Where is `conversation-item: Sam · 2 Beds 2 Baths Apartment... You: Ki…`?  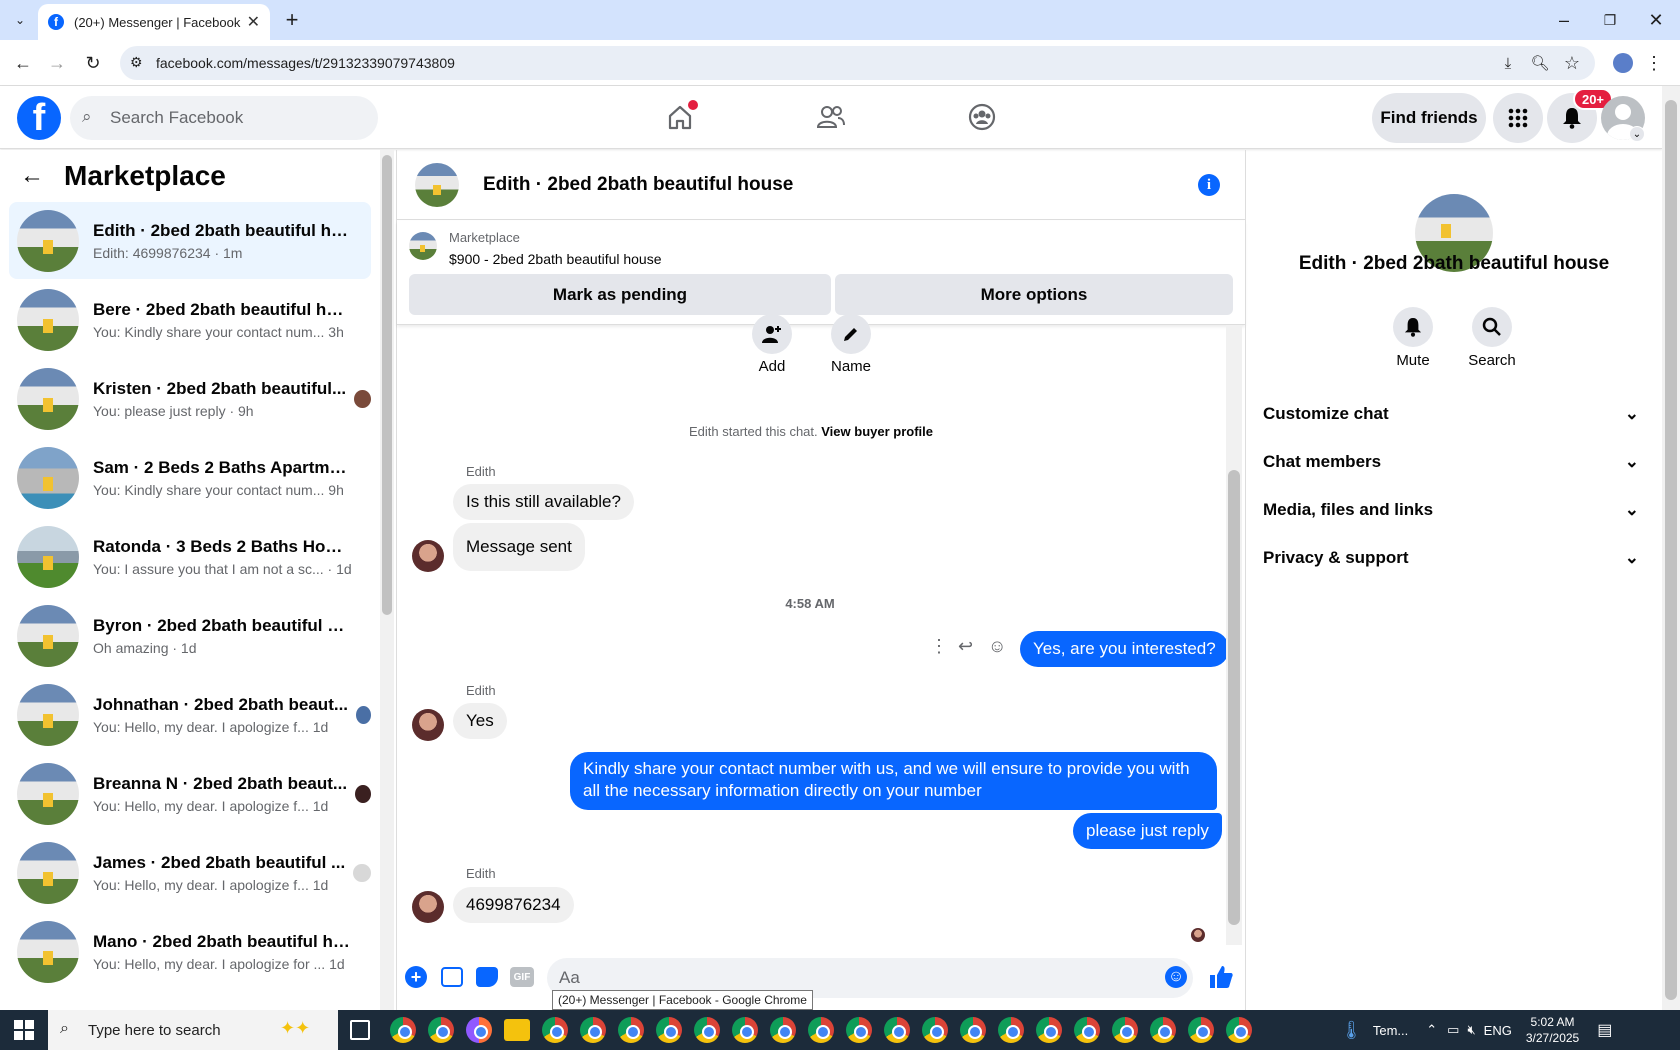 conversation-item: Sam · 2 Beds 2 Baths Apartment... You: Ki… is located at coordinates (190, 477).